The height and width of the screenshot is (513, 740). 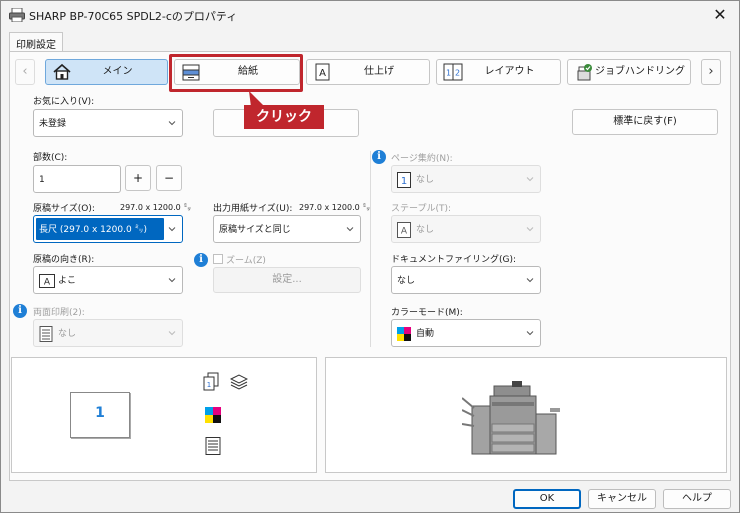 I want to click on preview-pane: 1 1, so click(x=164, y=415).